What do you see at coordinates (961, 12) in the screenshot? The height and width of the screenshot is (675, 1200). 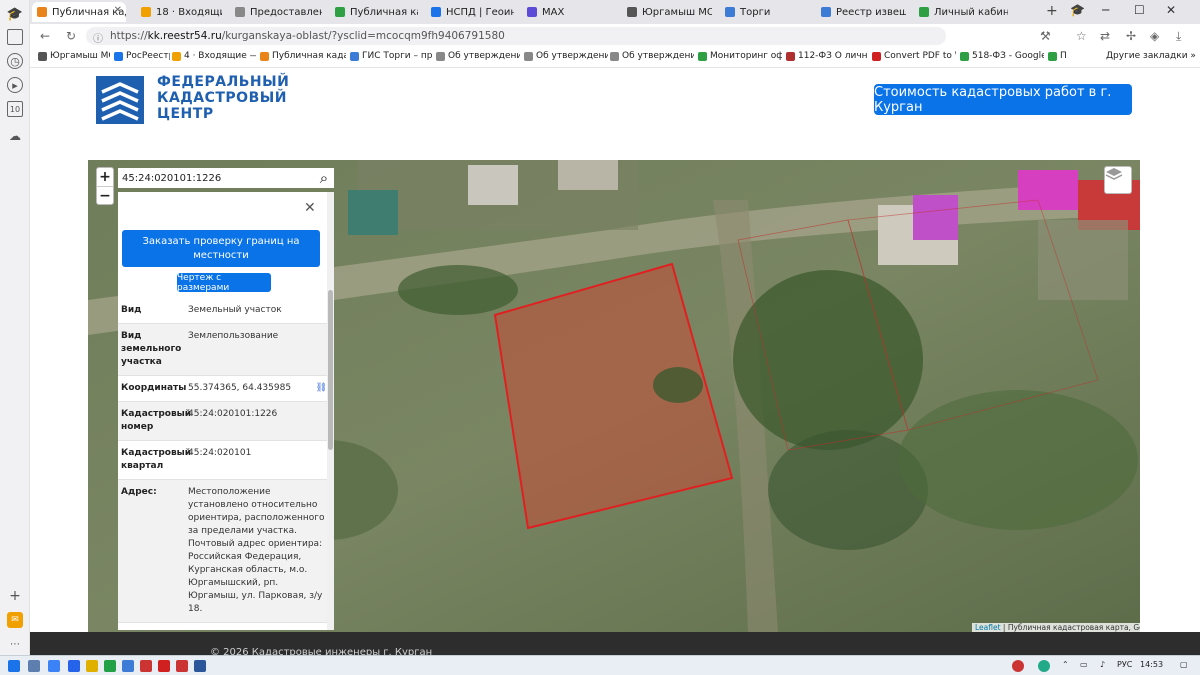 I see `browser-tab: Личный кабинет` at bounding box center [961, 12].